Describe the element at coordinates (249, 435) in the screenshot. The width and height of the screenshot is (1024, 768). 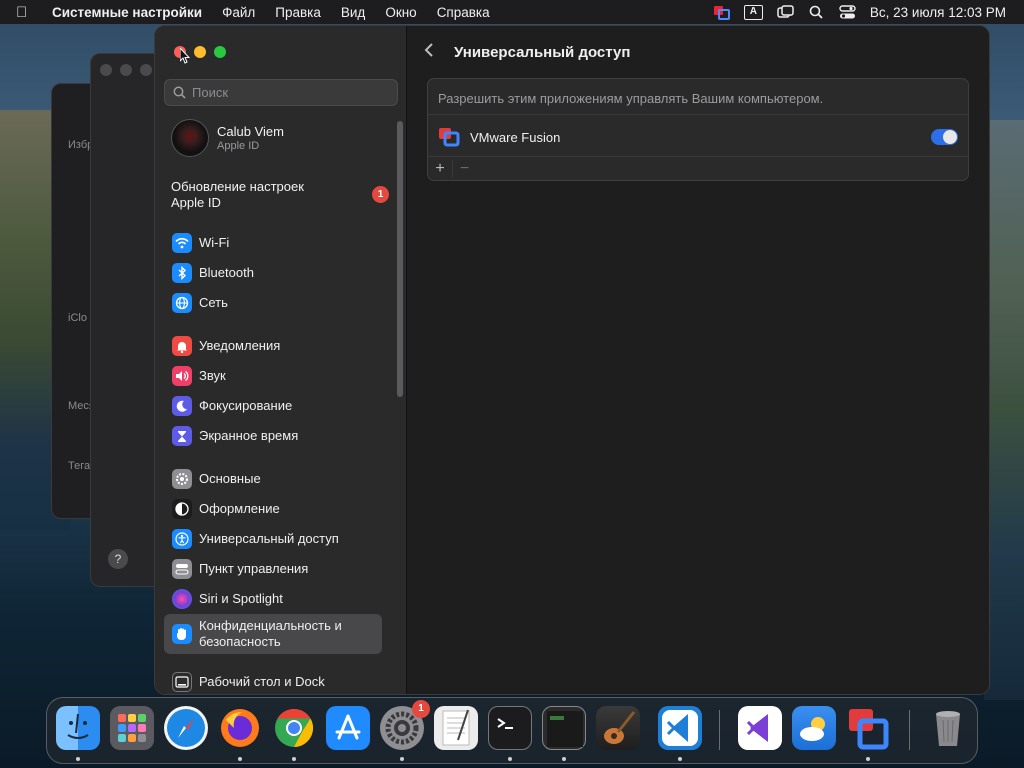
I see `sidebar-item-label: Экранное время` at that location.